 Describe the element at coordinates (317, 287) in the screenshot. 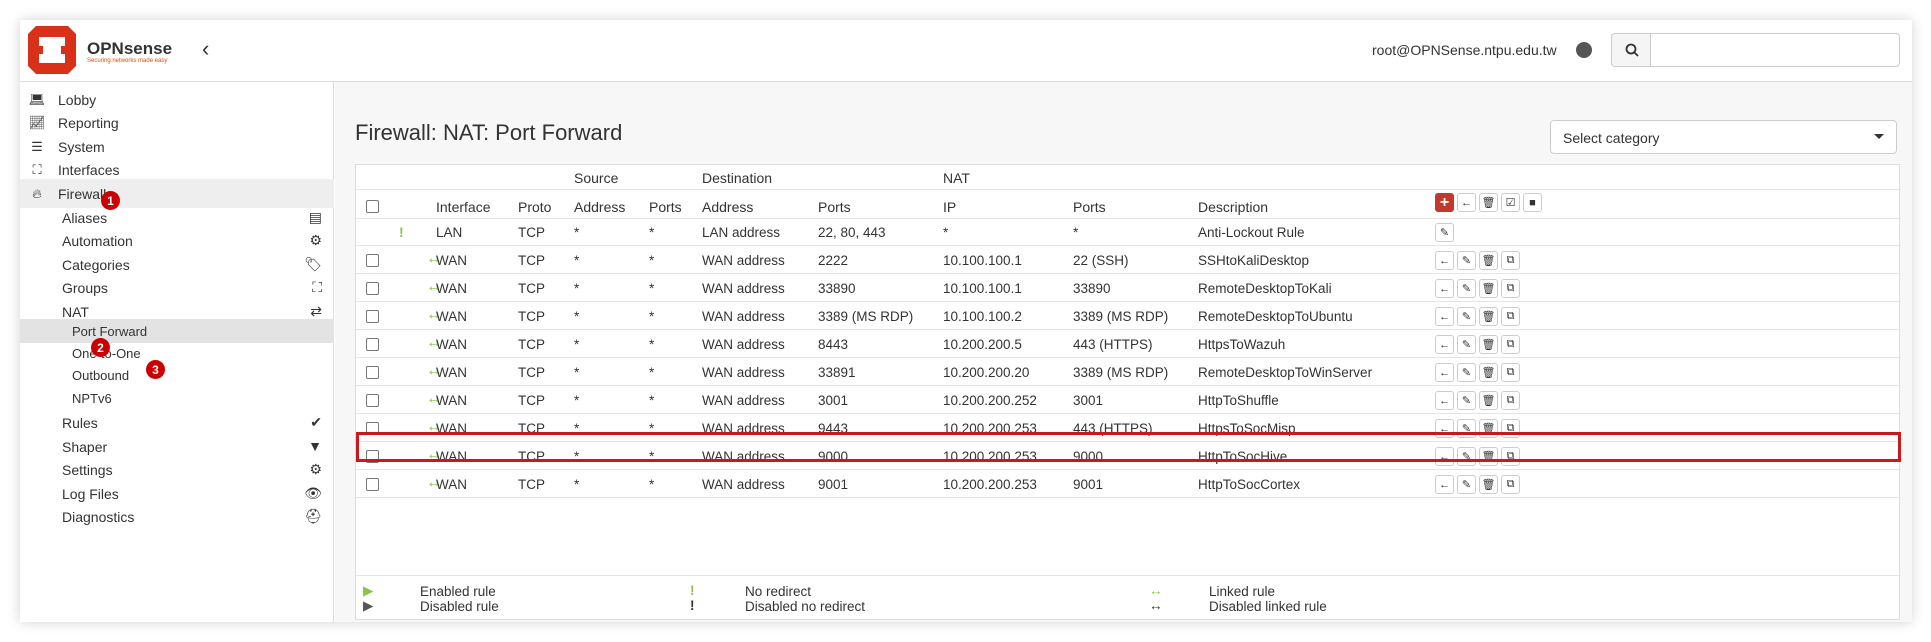

I see `sitemap-icon: ⛶` at that location.